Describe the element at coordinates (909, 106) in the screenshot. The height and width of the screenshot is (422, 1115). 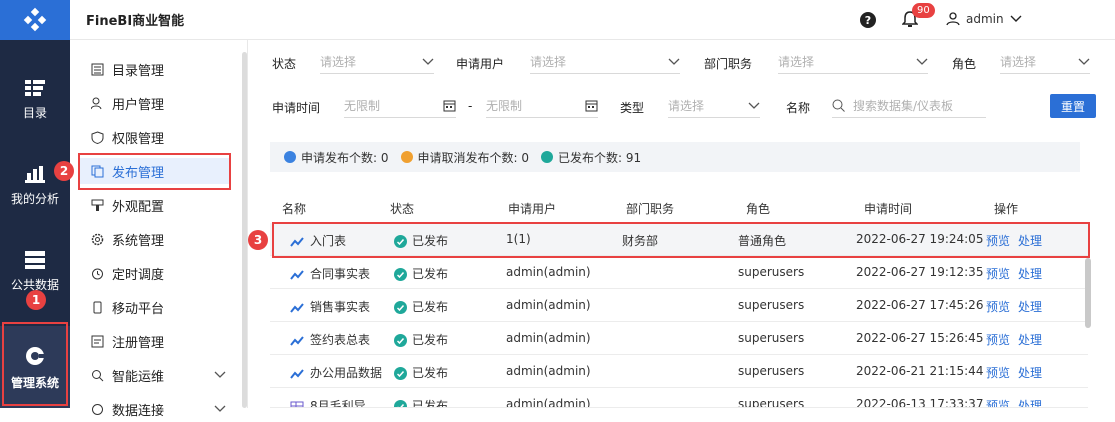
I see `name-search-input: 搜索数据集/仪表板` at that location.